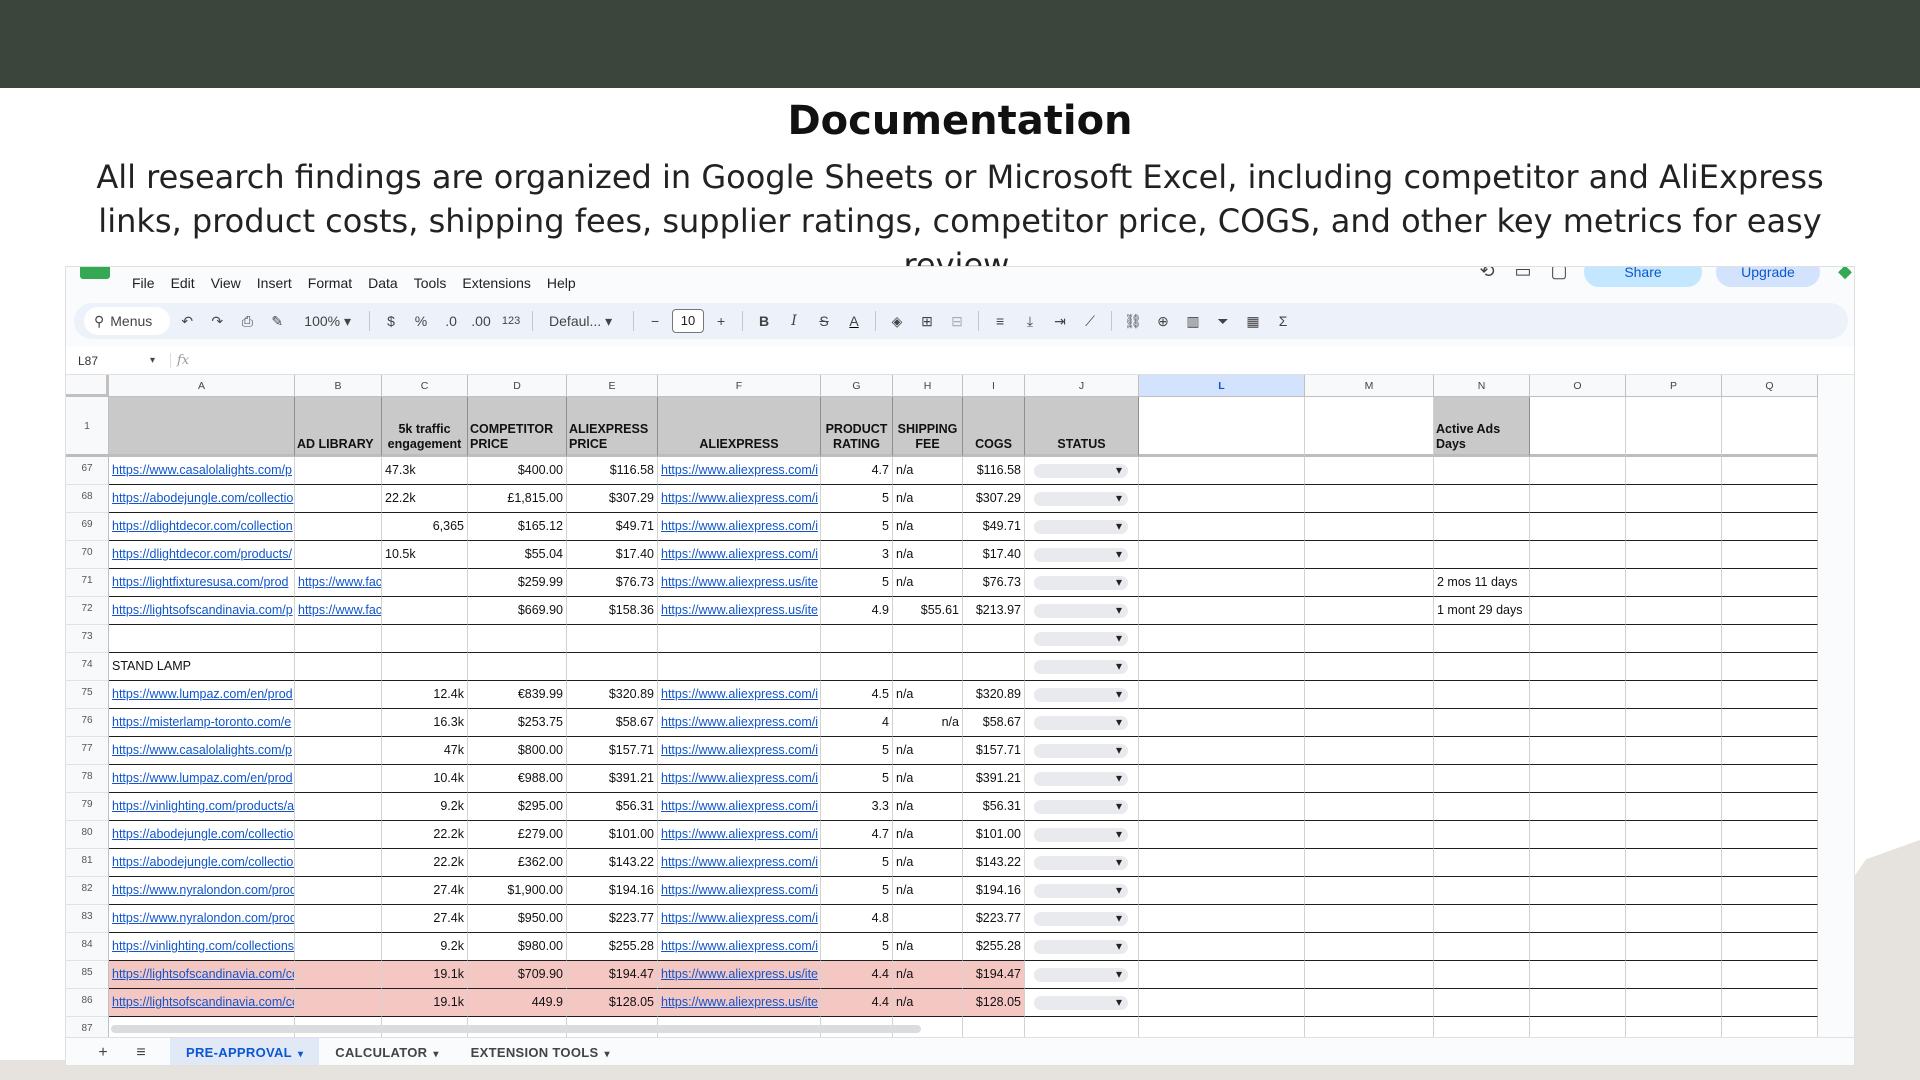 This screenshot has height=1080, width=1920. What do you see at coordinates (612, 527) in the screenshot?
I see `cell-e: $49.71` at bounding box center [612, 527].